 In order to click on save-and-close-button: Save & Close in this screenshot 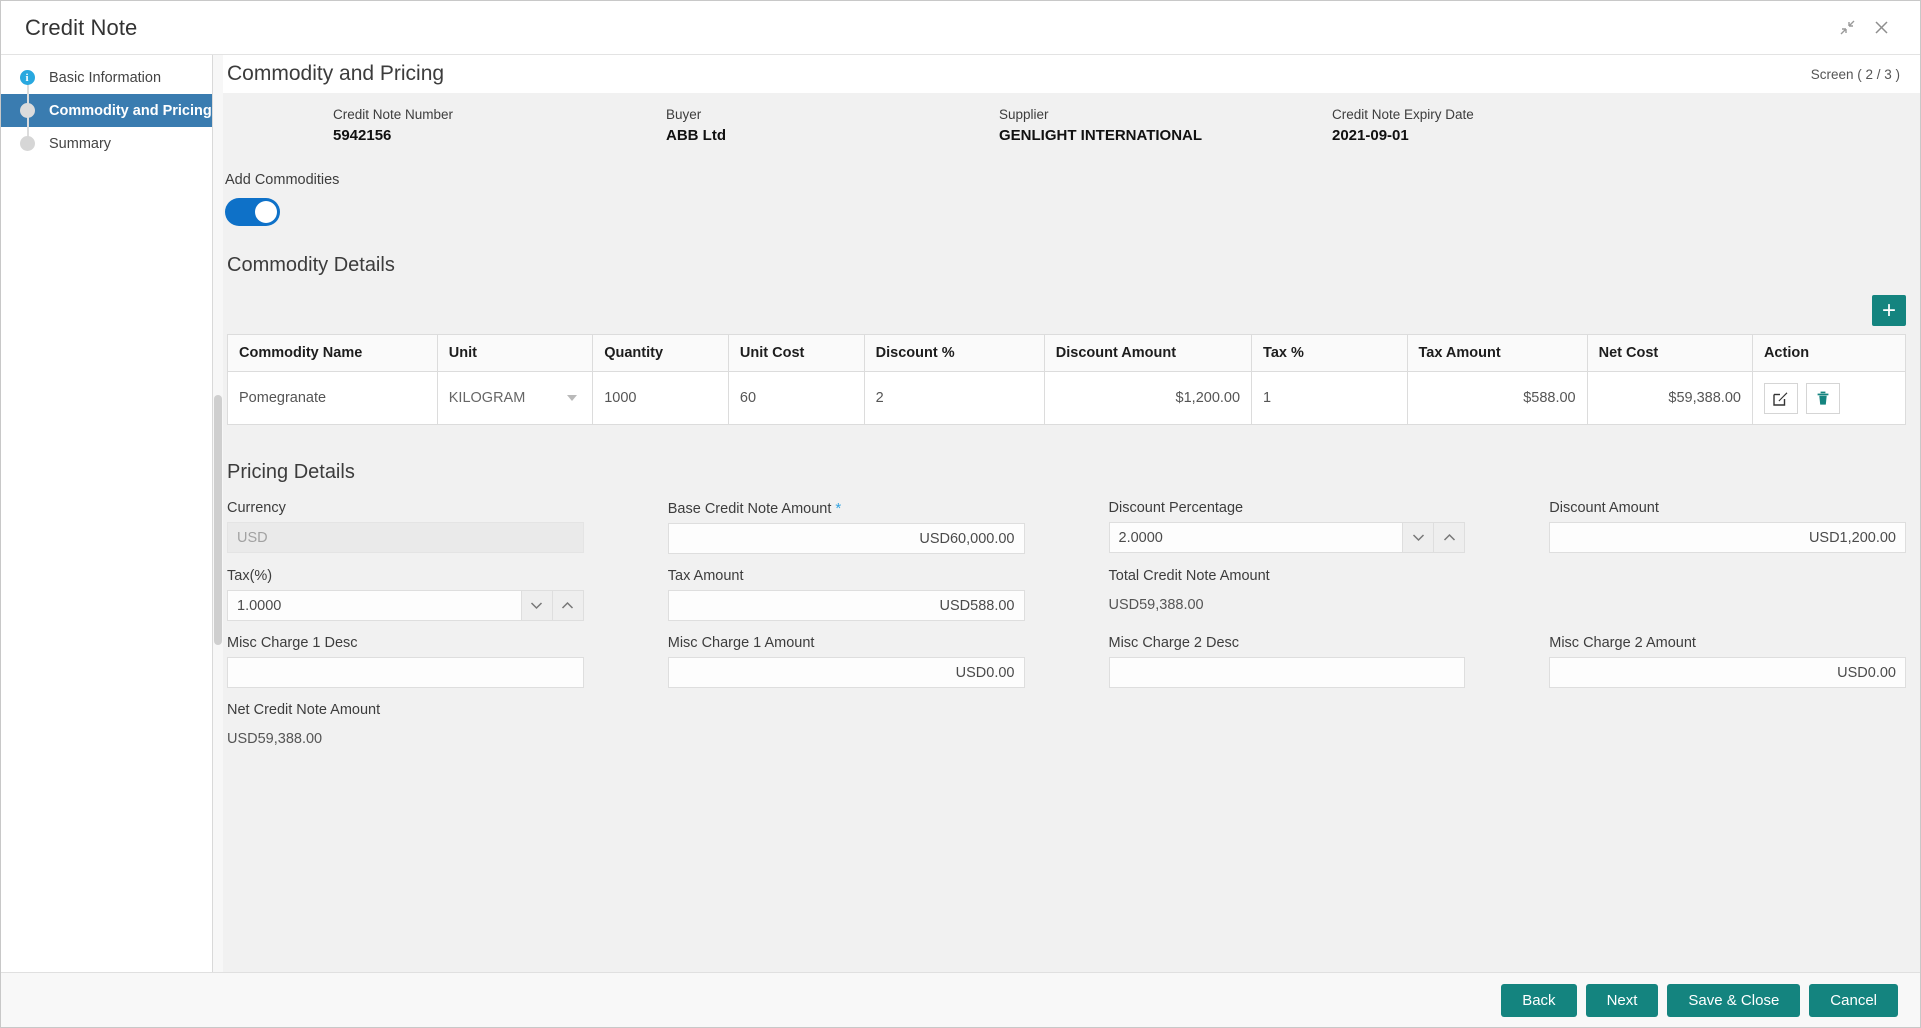, I will do `click(1734, 1000)`.